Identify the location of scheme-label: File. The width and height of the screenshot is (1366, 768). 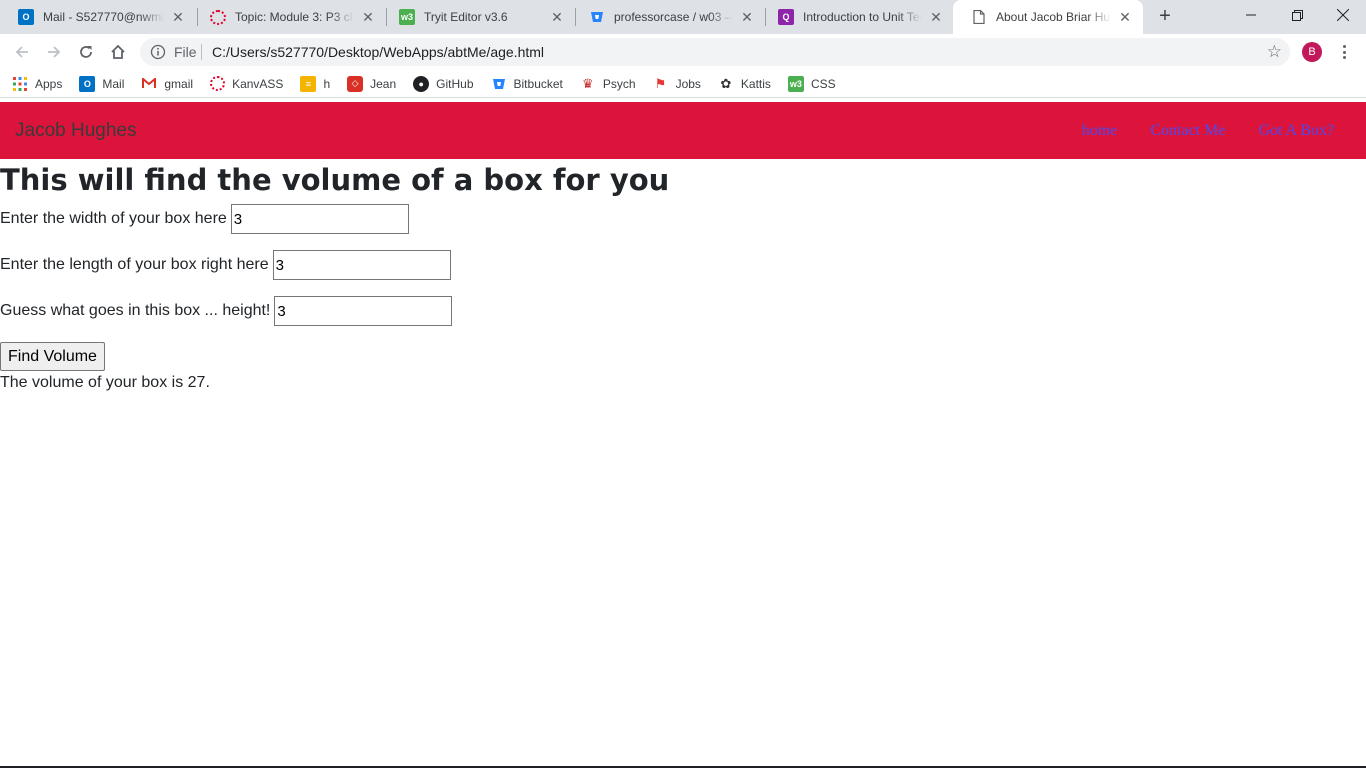
(185, 52).